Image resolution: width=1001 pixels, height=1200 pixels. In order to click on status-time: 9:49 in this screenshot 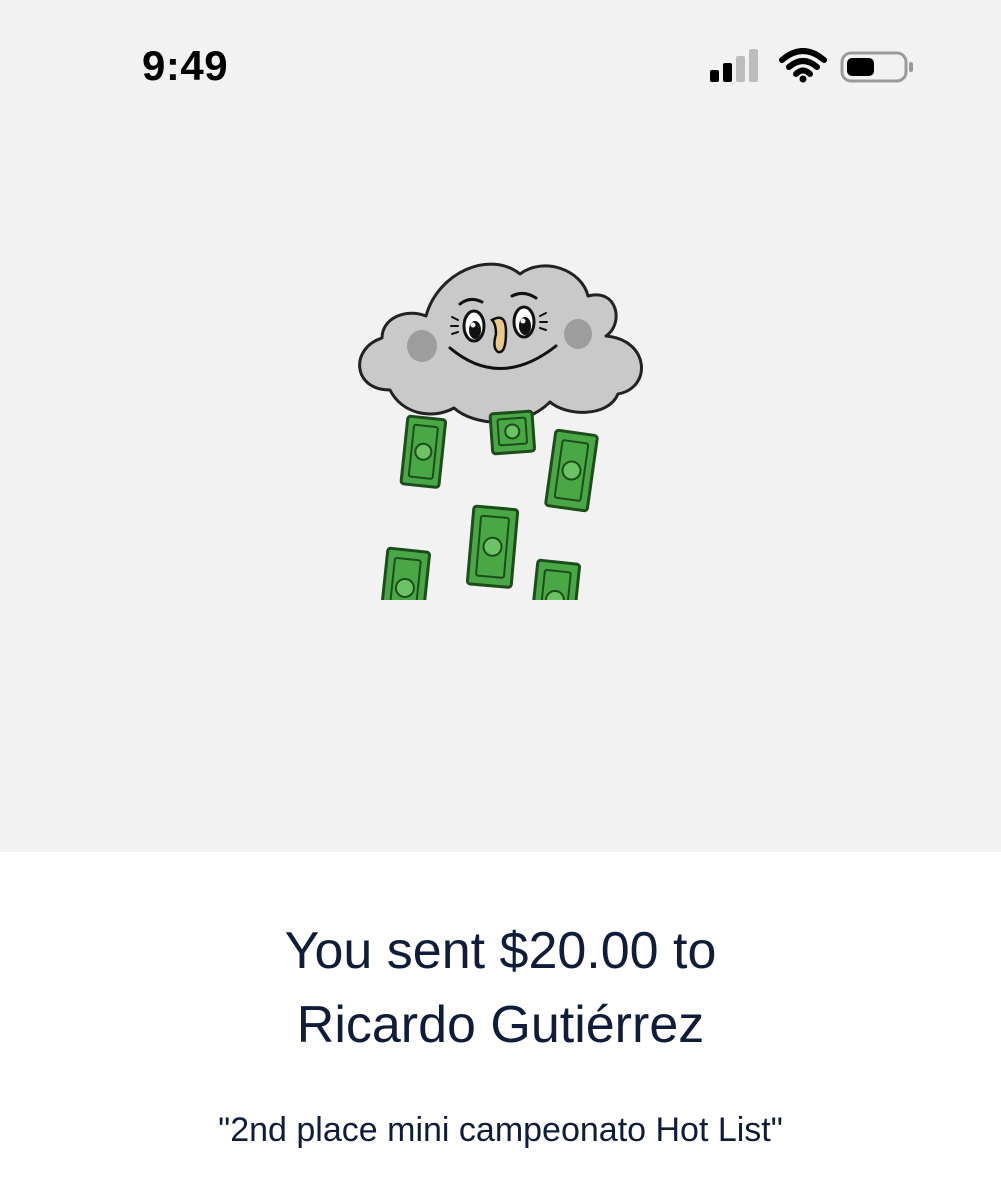, I will do `click(185, 65)`.